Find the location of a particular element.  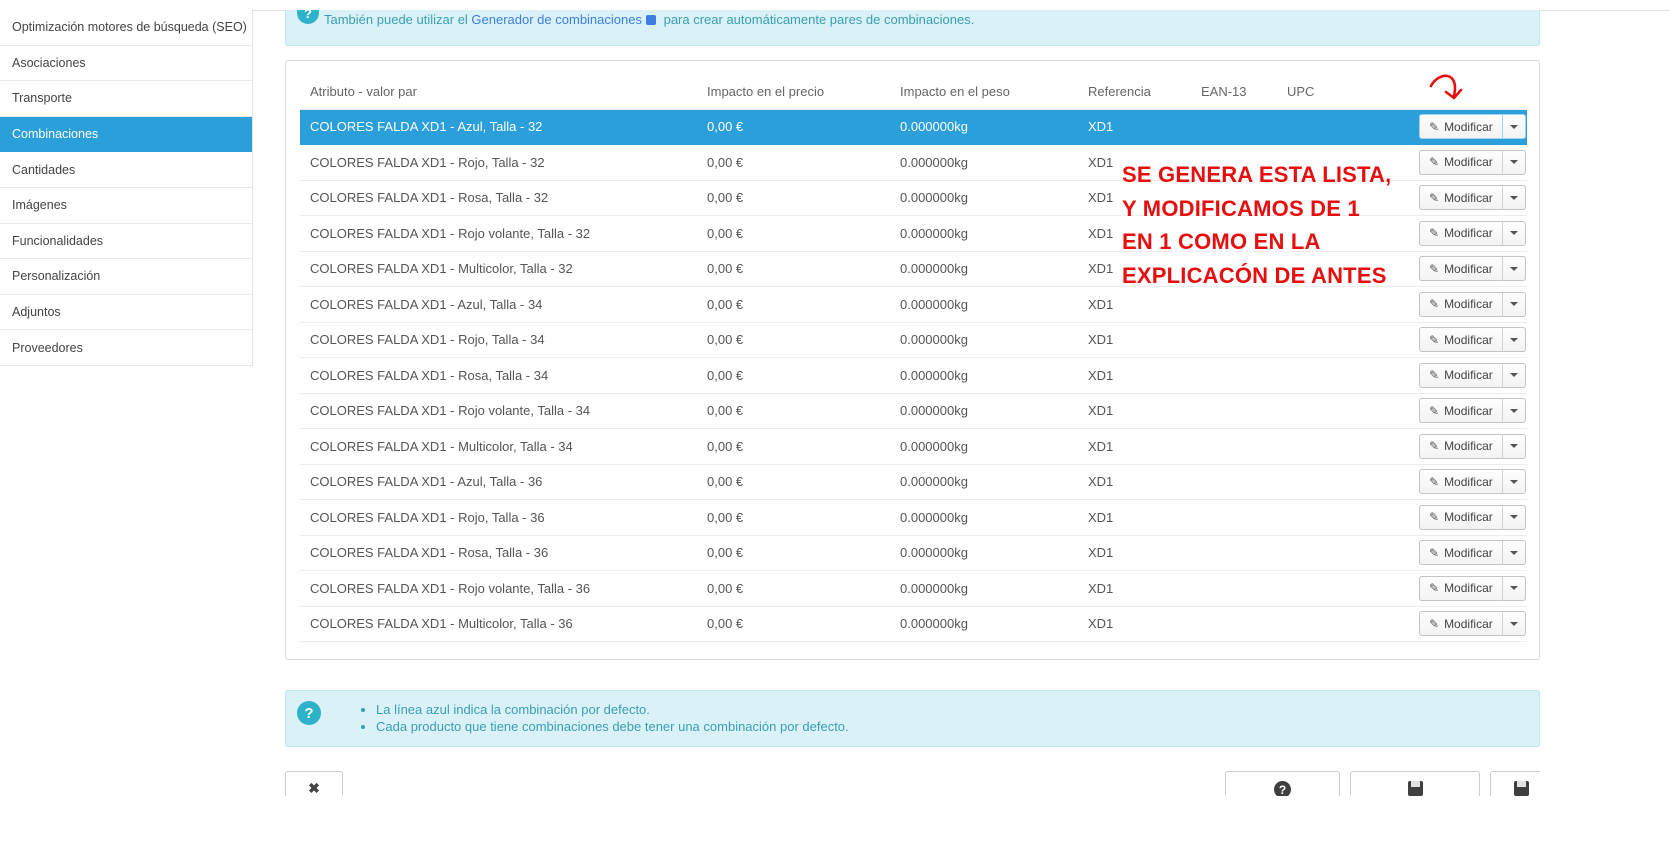

cancel-button: ✖ is located at coordinates (314, 783).